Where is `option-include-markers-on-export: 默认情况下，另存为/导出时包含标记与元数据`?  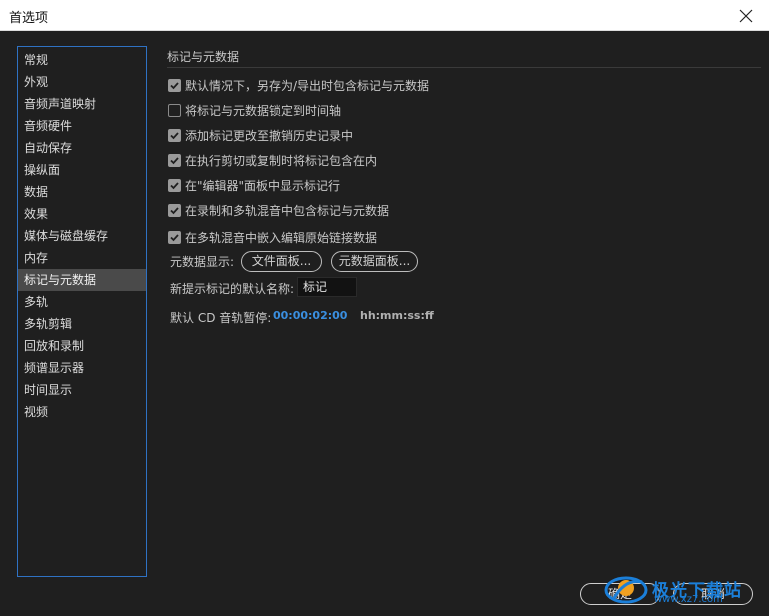 option-include-markers-on-export: 默认情况下，另存为/导出时包含标记与元数据 is located at coordinates (298, 85).